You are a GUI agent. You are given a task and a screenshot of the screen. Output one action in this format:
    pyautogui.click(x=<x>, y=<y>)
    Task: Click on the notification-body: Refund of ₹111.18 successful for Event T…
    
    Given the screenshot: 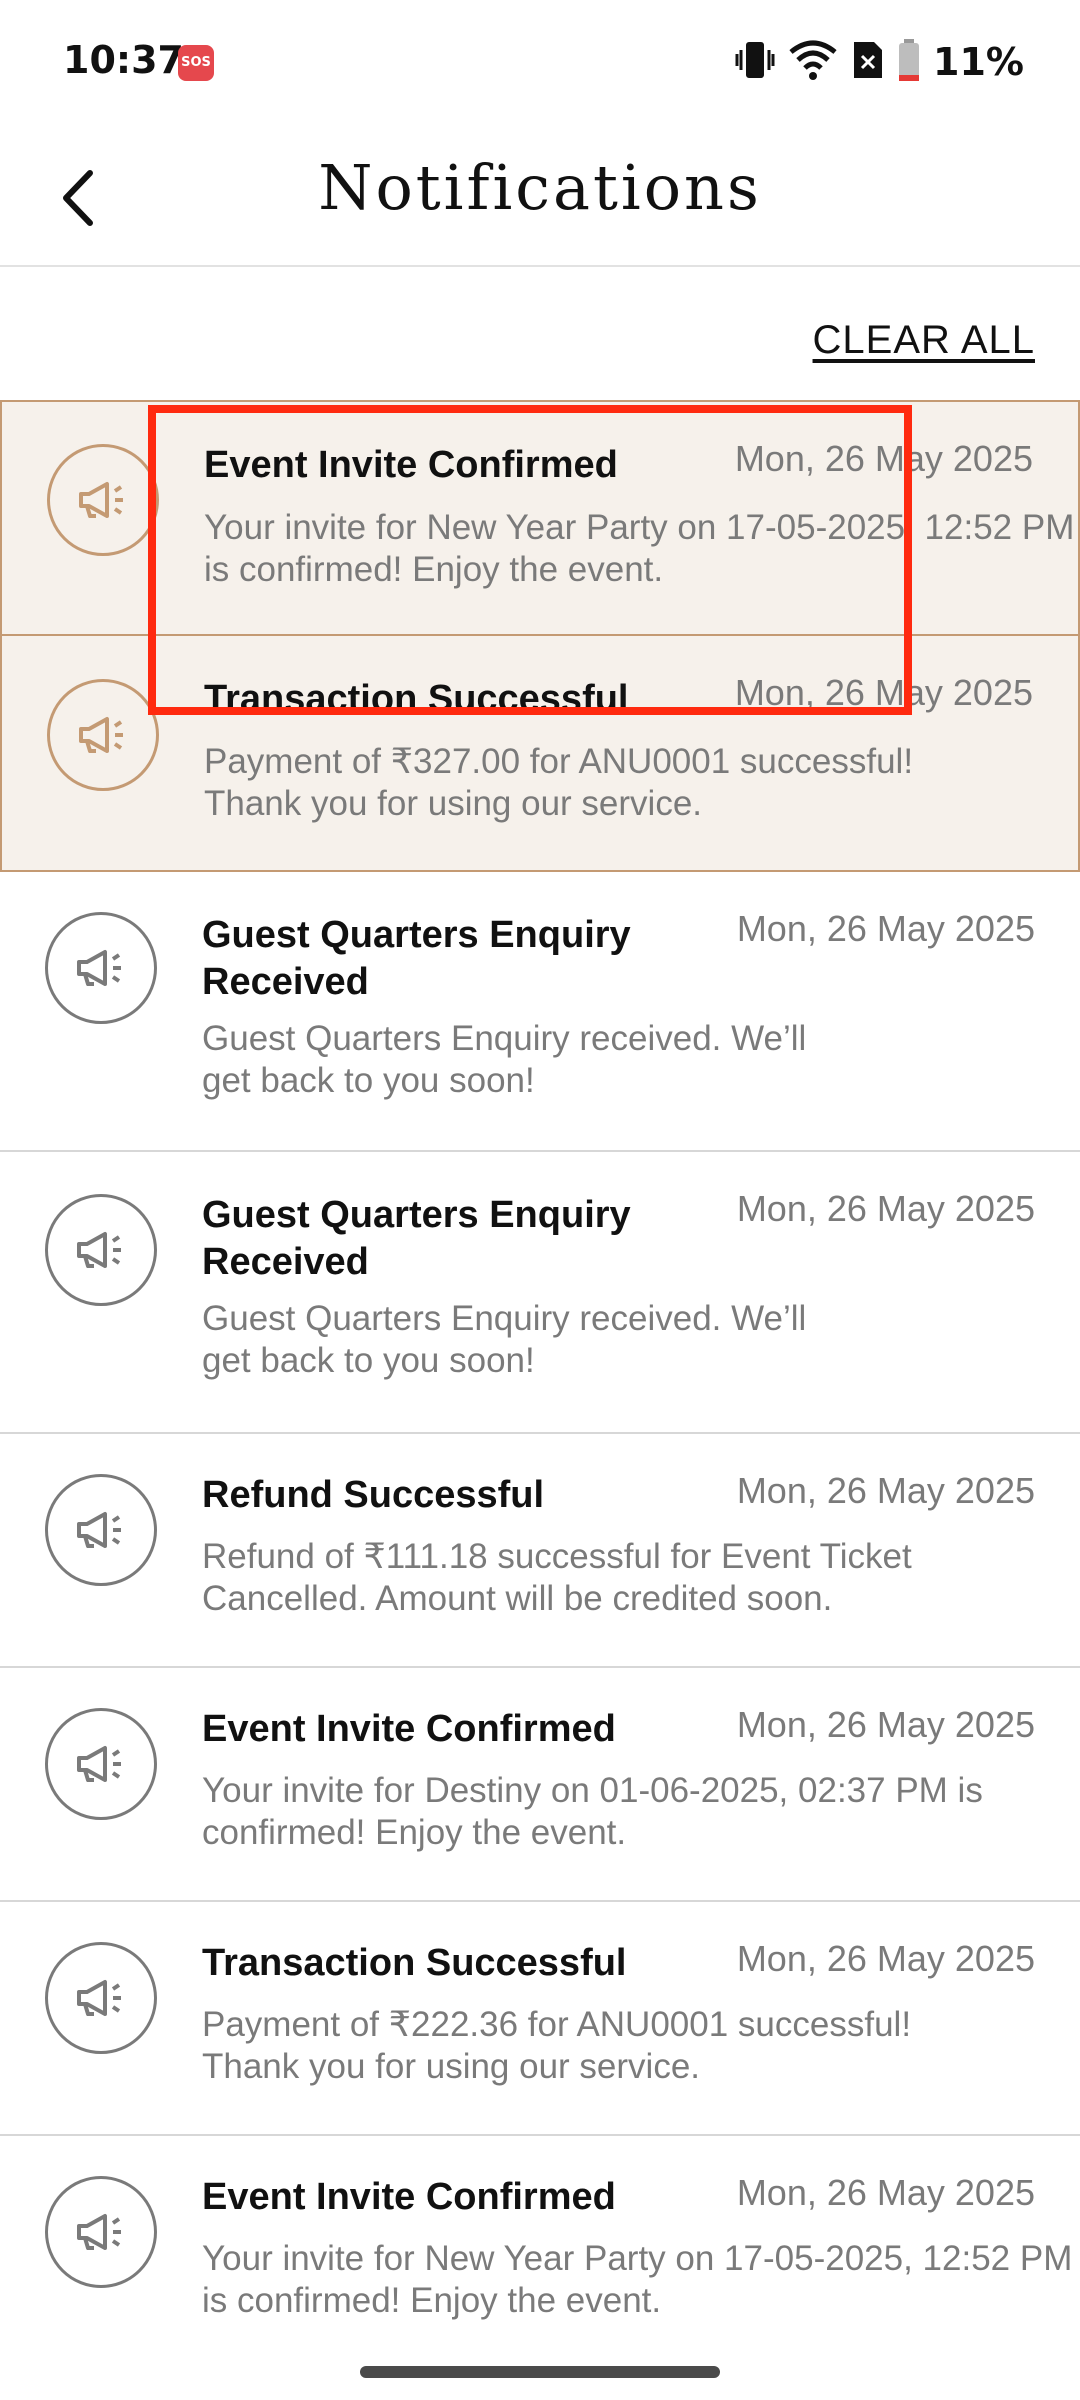 What is the action you would take?
    pyautogui.click(x=557, y=1577)
    